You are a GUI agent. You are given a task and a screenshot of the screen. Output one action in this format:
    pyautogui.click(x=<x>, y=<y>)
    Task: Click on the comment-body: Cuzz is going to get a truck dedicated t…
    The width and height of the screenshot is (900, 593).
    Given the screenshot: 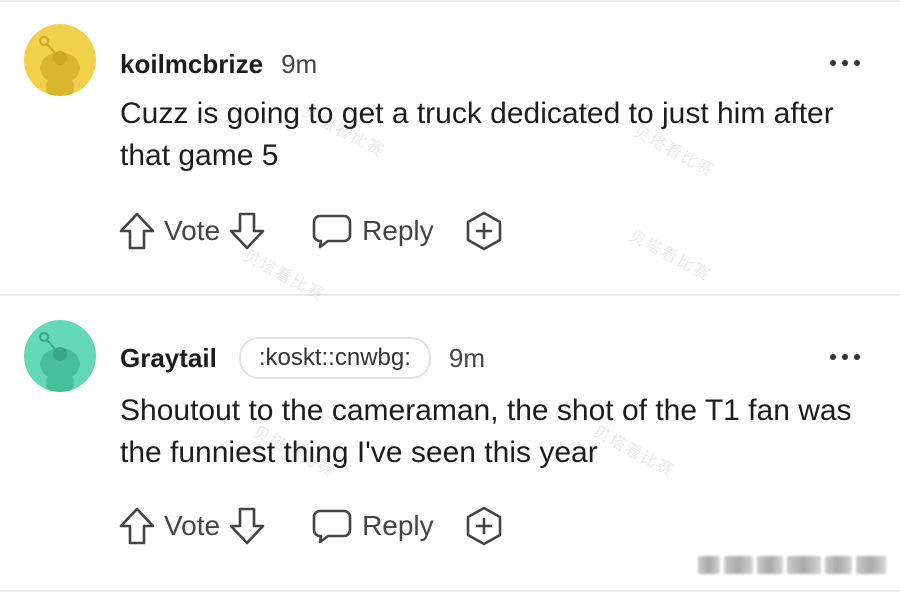 What is the action you would take?
    pyautogui.click(x=477, y=134)
    